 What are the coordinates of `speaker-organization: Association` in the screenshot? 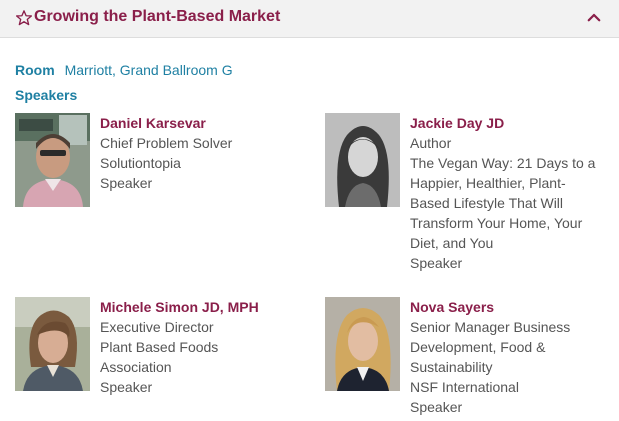 It's located at (136, 367).